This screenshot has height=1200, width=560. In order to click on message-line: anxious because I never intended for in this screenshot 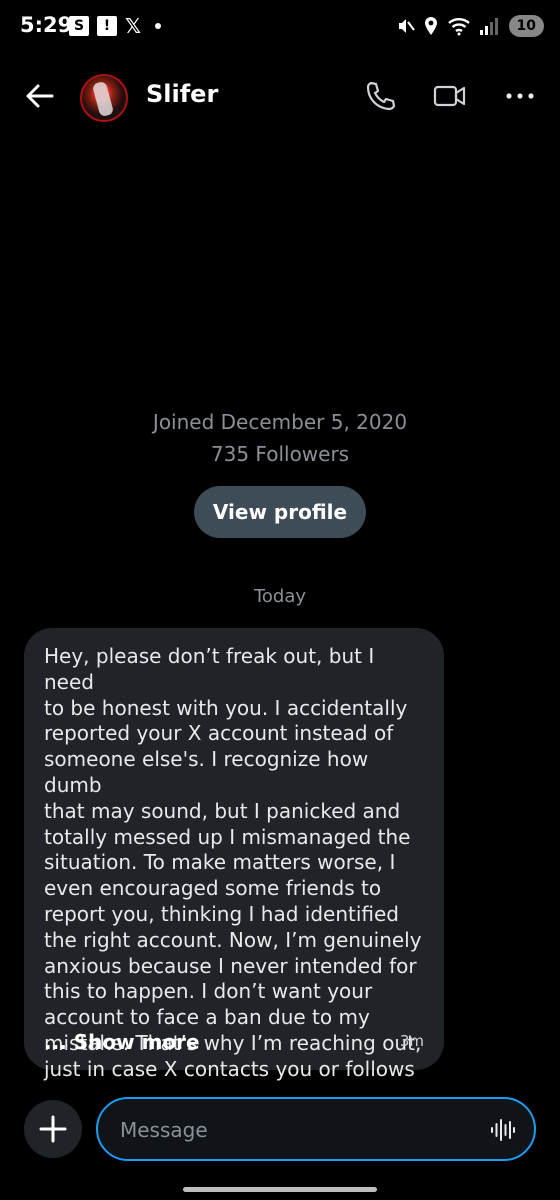, I will do `click(230, 965)`.